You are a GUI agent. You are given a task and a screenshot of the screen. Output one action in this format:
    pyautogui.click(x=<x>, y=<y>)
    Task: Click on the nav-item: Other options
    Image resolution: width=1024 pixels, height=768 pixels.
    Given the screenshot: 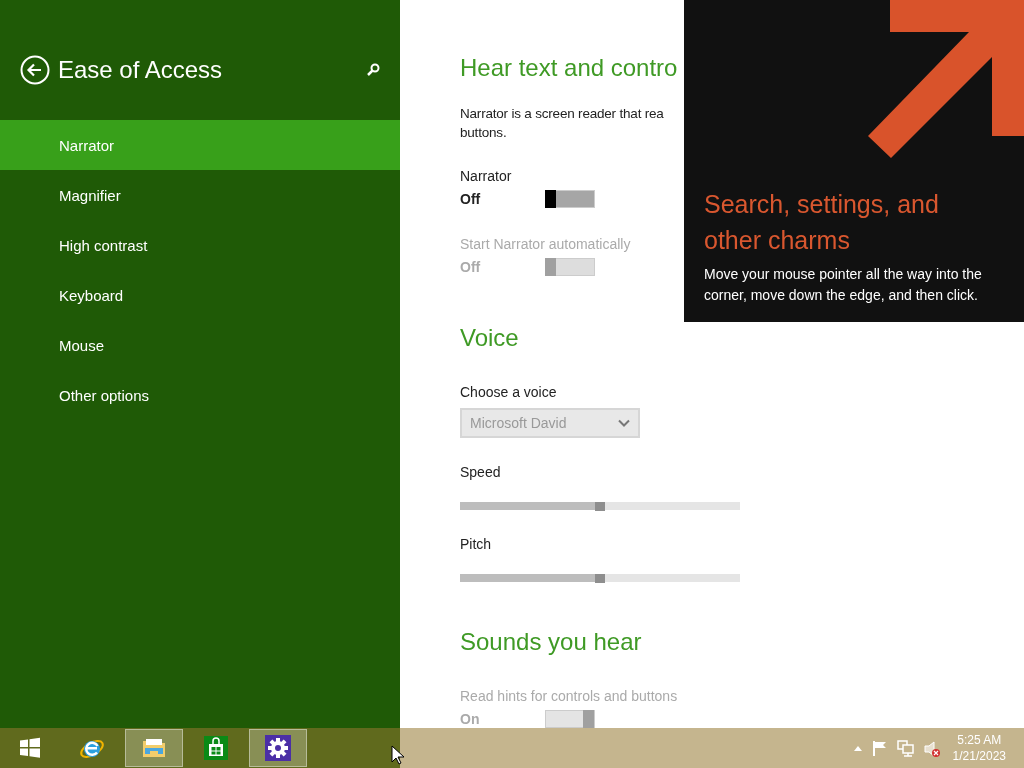 What is the action you would take?
    pyautogui.click(x=200, y=395)
    